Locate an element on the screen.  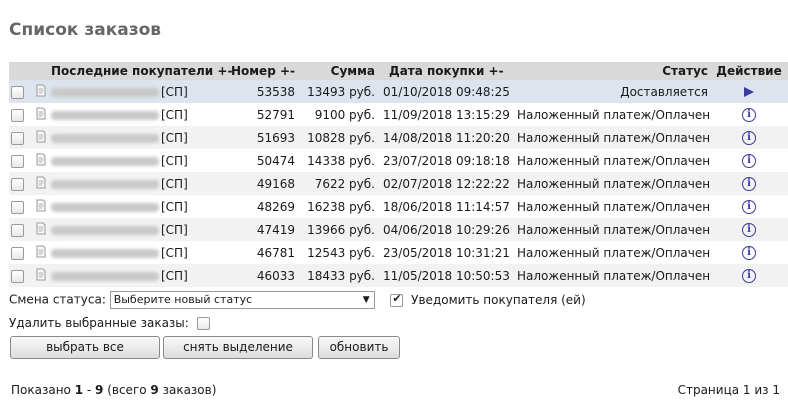
order-date: 11/09/2018 13:15:29 is located at coordinates (446, 114).